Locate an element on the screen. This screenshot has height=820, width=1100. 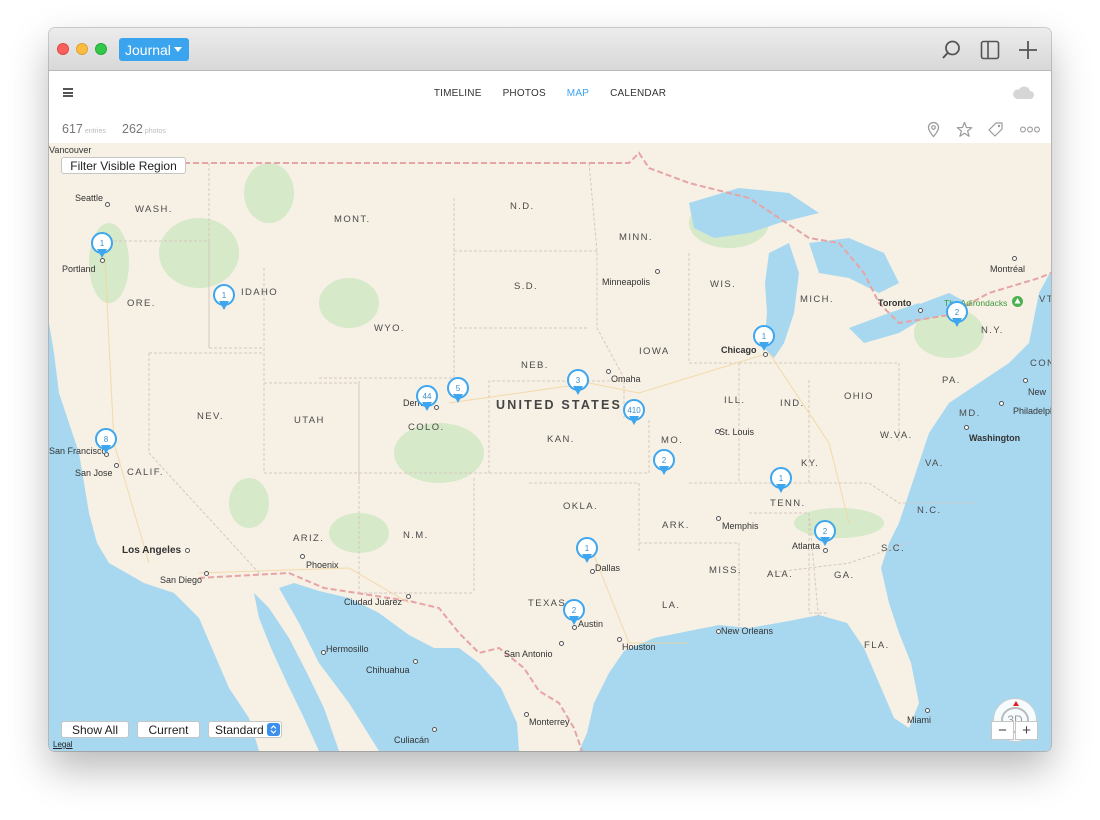
photos-count: 262 is located at coordinates (132, 129).